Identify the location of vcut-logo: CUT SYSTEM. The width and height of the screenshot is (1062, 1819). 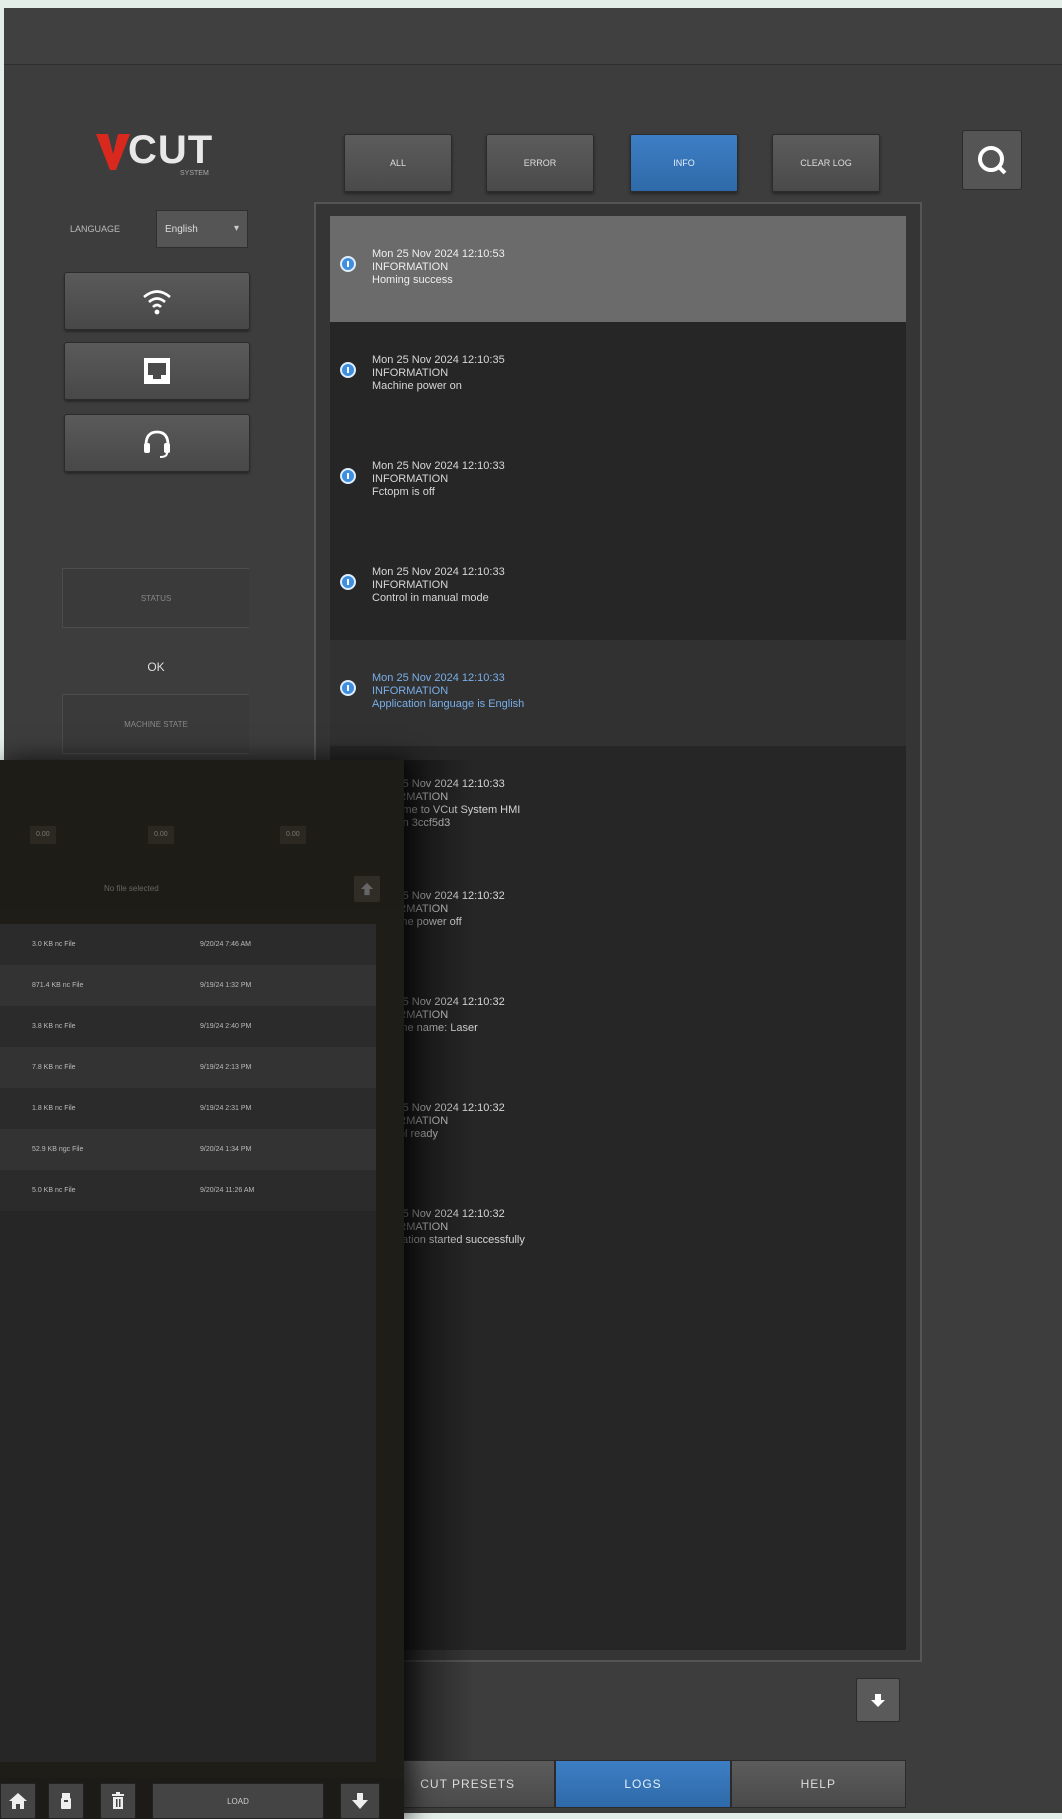
(154, 156).